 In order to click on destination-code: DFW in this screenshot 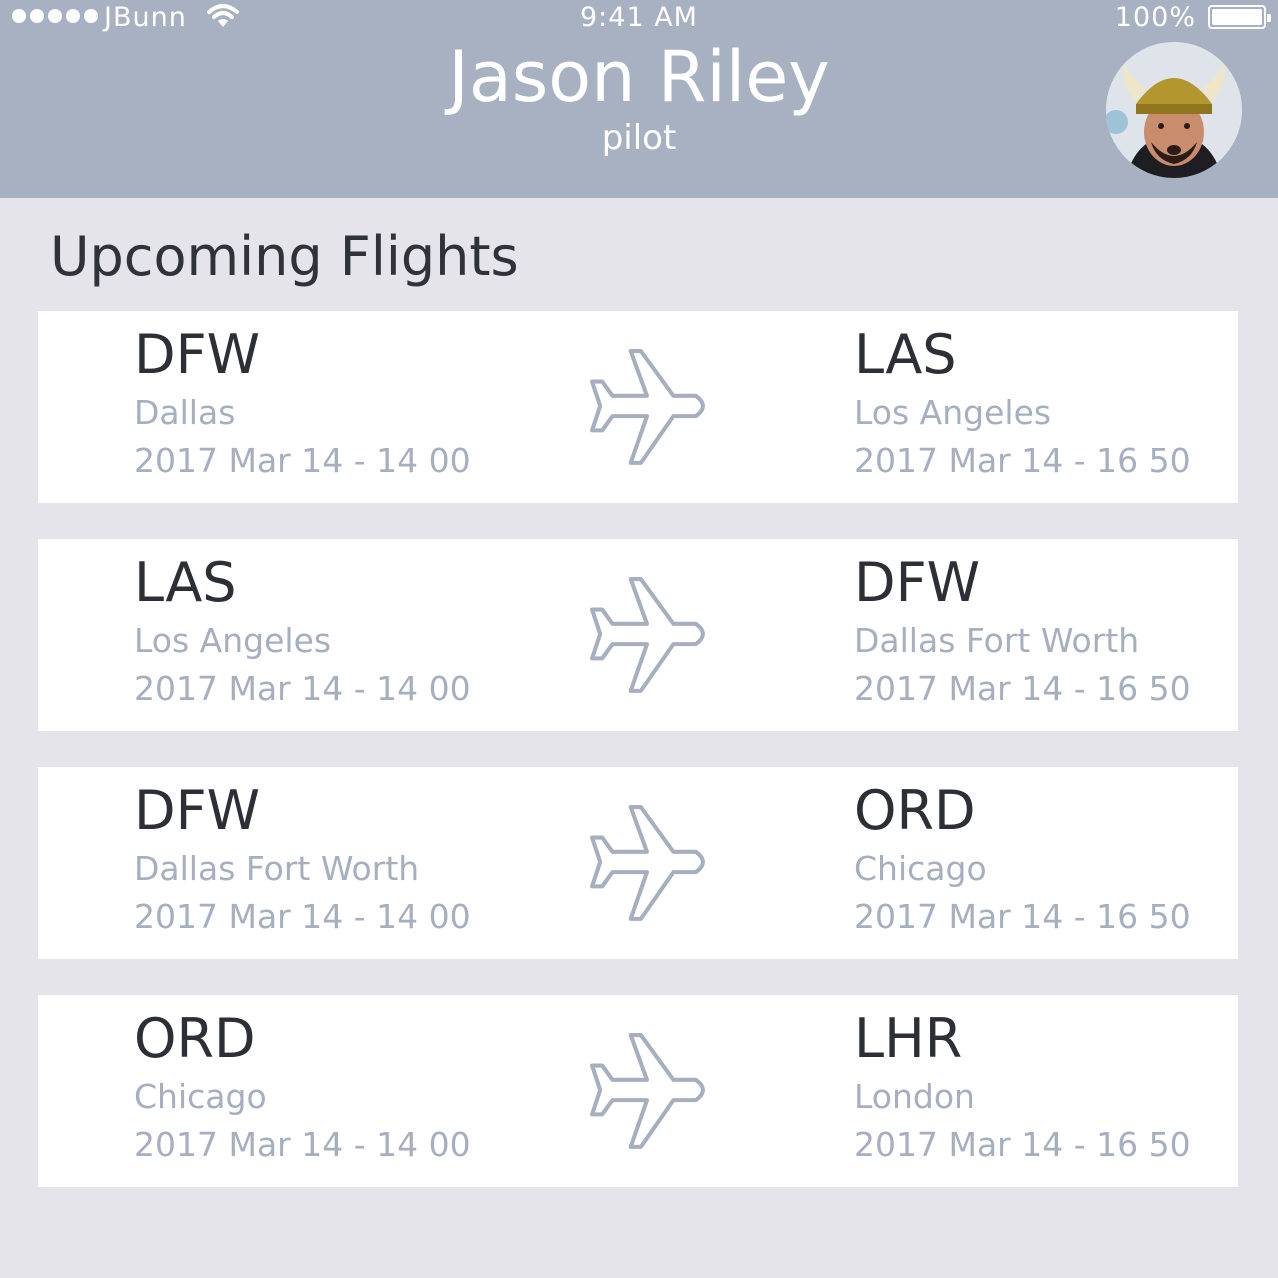, I will do `click(917, 582)`.